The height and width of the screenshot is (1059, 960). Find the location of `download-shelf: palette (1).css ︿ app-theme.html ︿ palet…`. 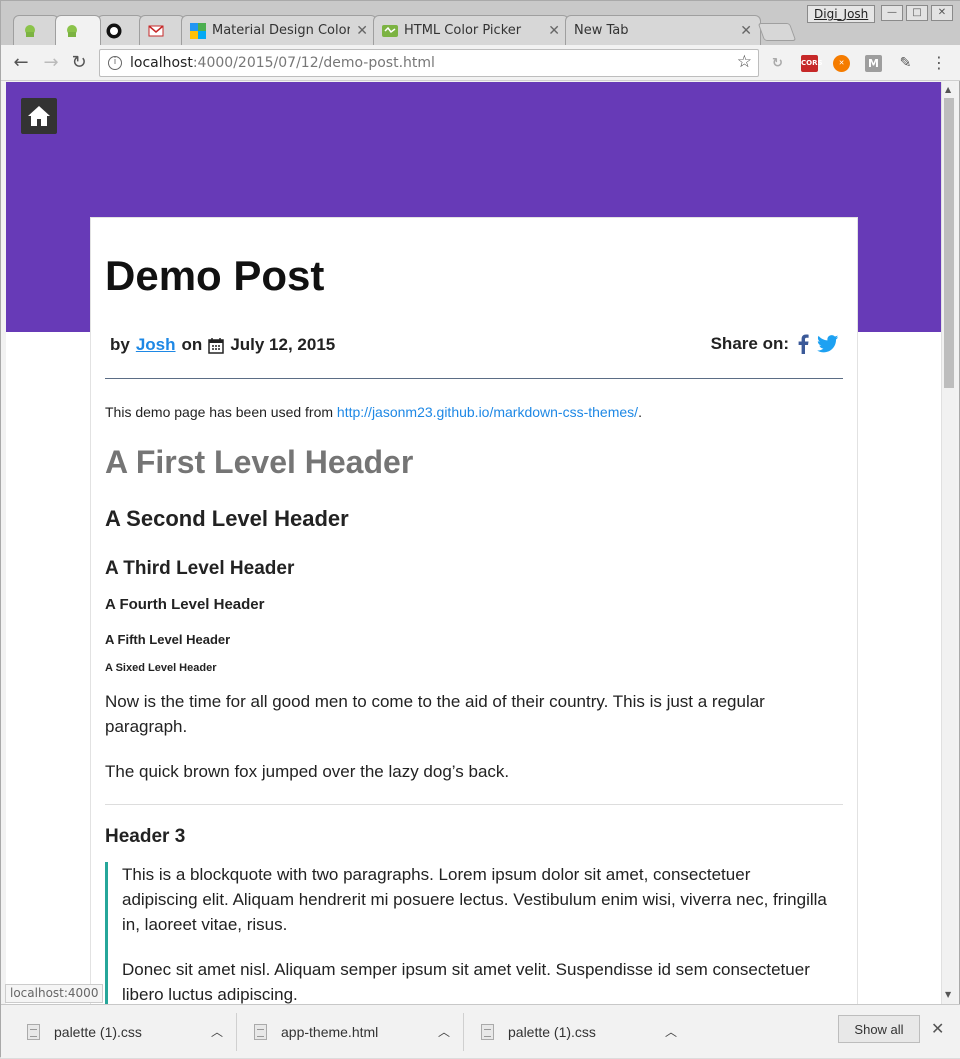

download-shelf: palette (1).css ︿ app-theme.html ︿ palet… is located at coordinates (480, 1031).